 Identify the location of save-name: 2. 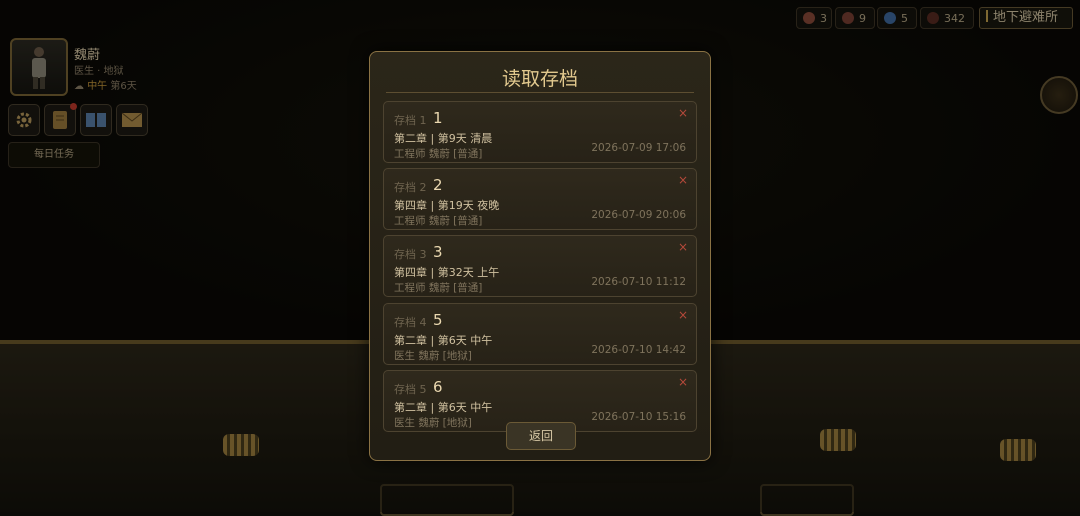
(438, 185).